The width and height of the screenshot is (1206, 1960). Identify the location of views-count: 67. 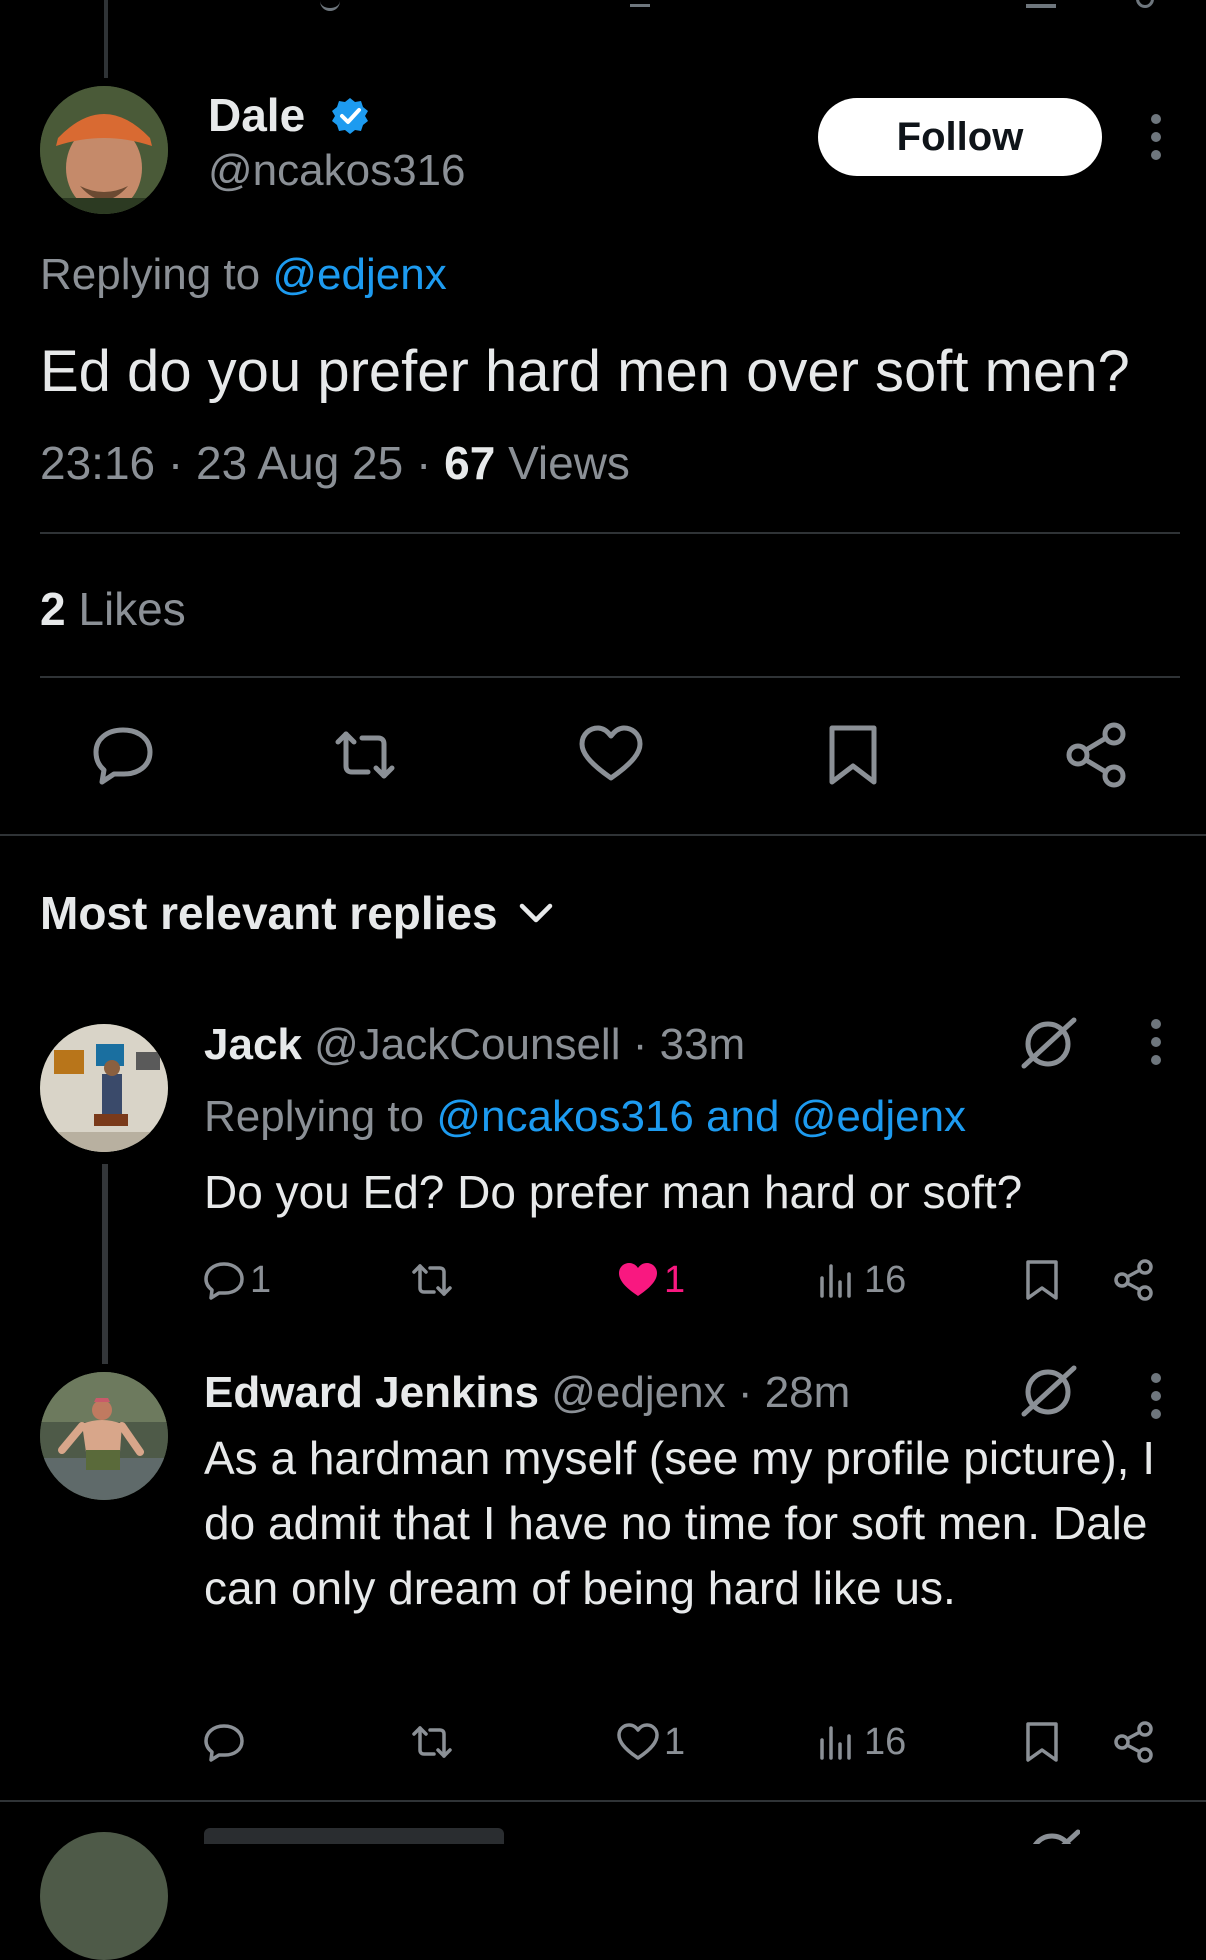
(470, 463).